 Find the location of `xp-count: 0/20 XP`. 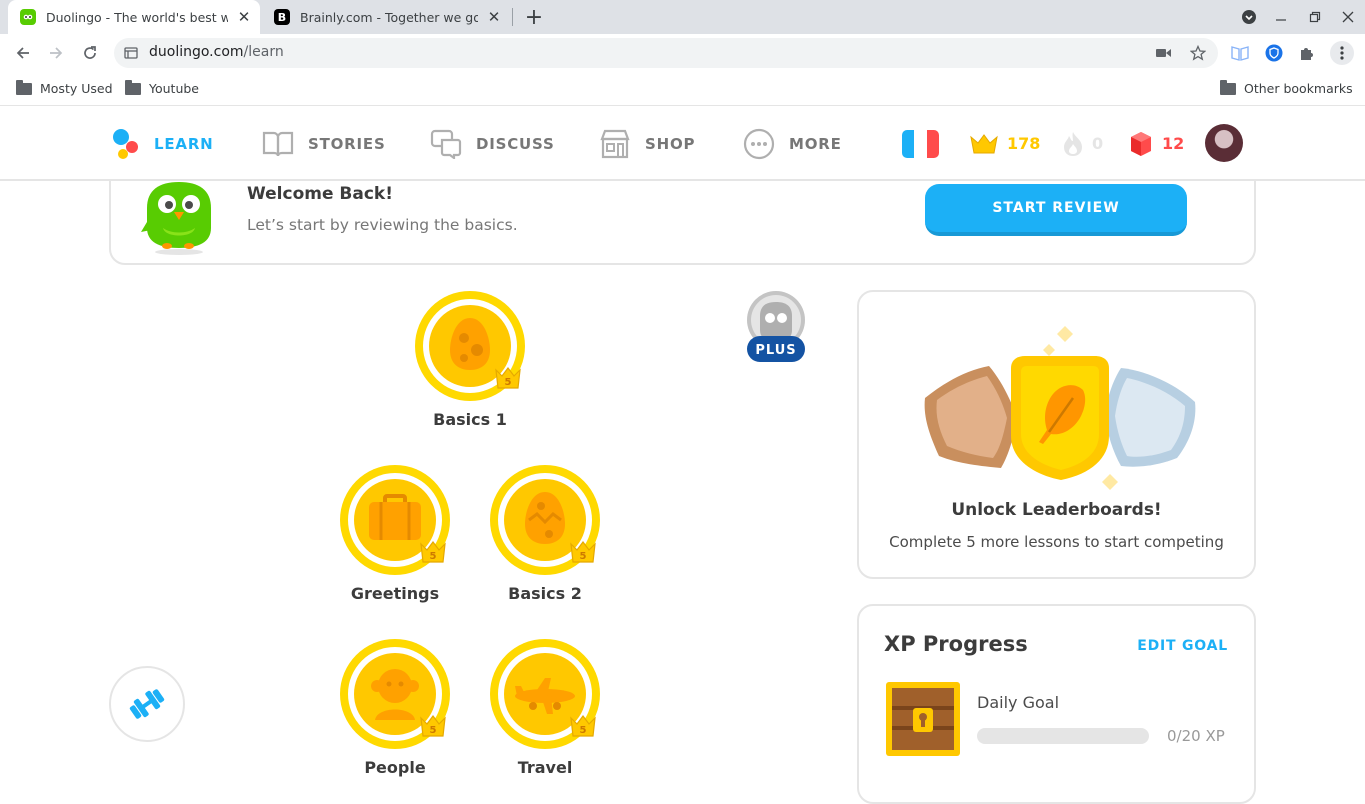

xp-count: 0/20 XP is located at coordinates (1196, 736).